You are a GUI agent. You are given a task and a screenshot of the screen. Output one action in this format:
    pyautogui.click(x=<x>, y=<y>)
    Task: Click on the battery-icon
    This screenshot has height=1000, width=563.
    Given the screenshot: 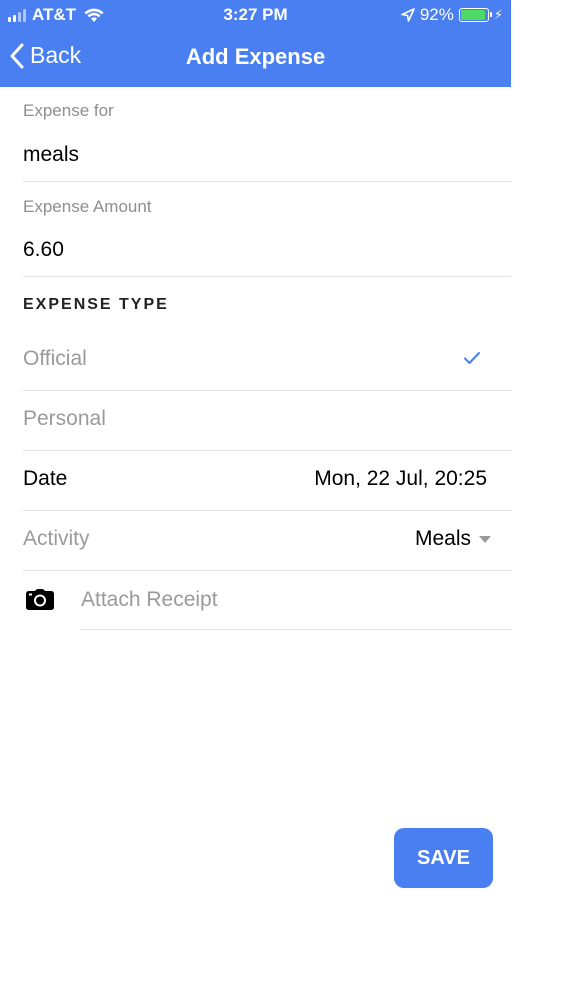 What is the action you would take?
    pyautogui.click(x=475, y=15)
    